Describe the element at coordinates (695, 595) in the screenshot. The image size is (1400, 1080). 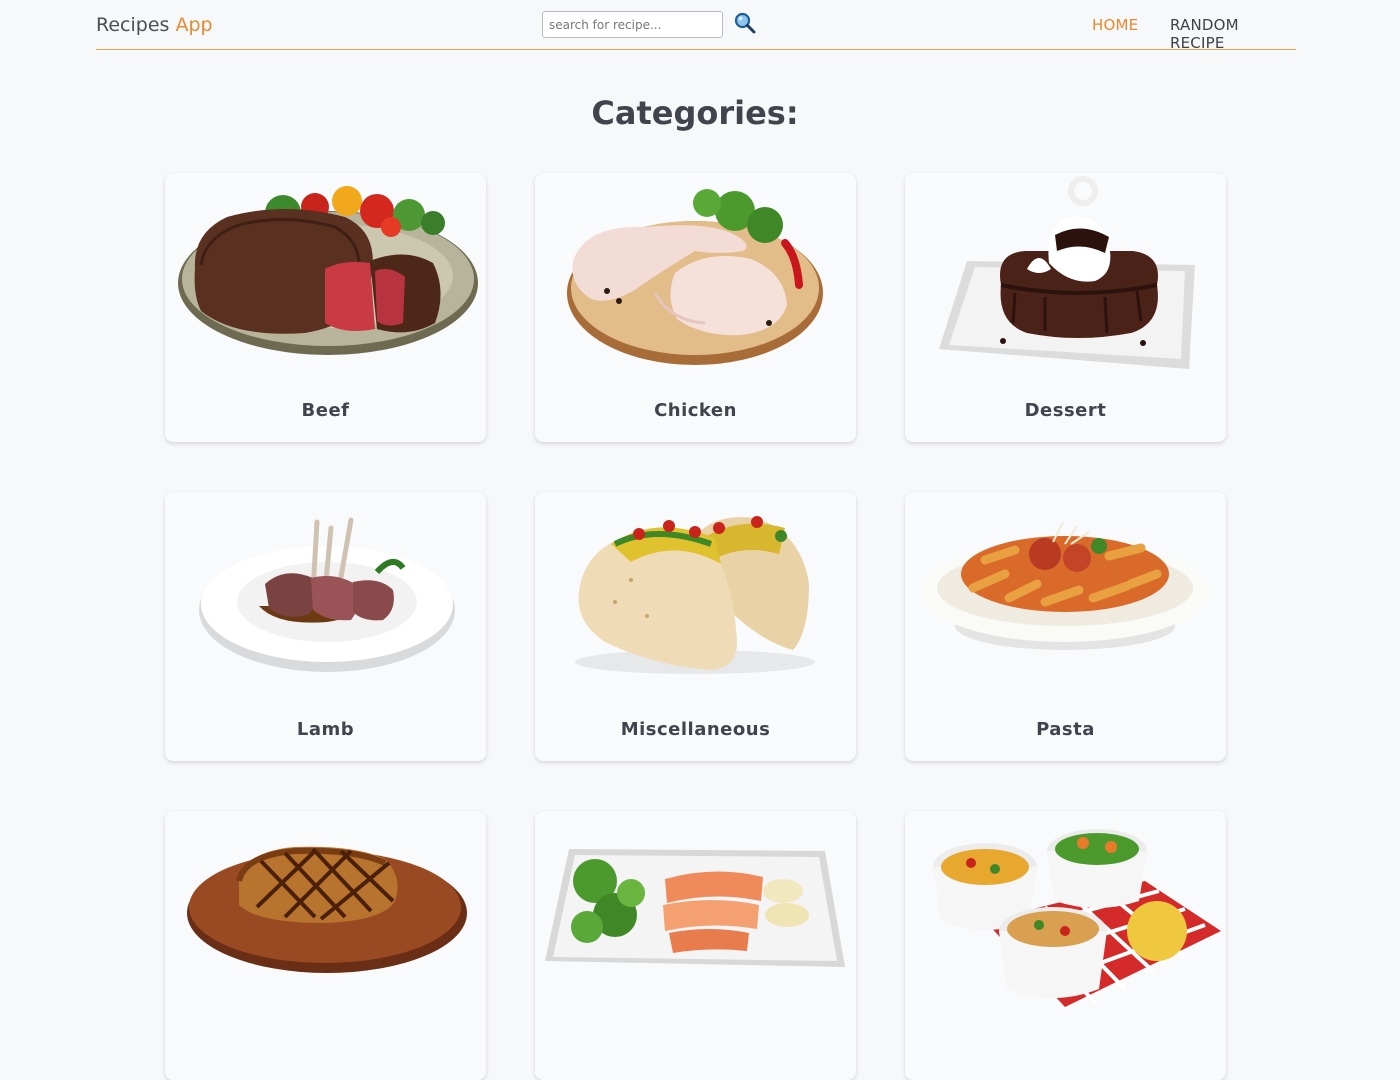
I see `tacos-image` at that location.